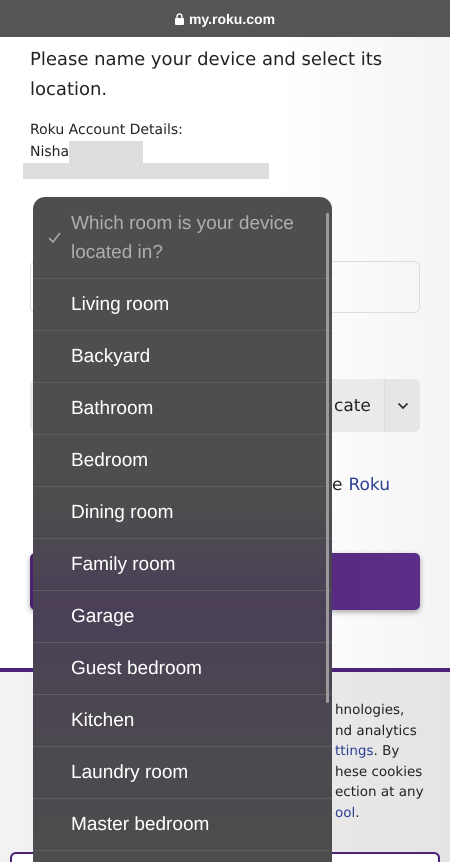 This screenshot has height=862, width=450. I want to click on cookie-text: ., so click(357, 812).